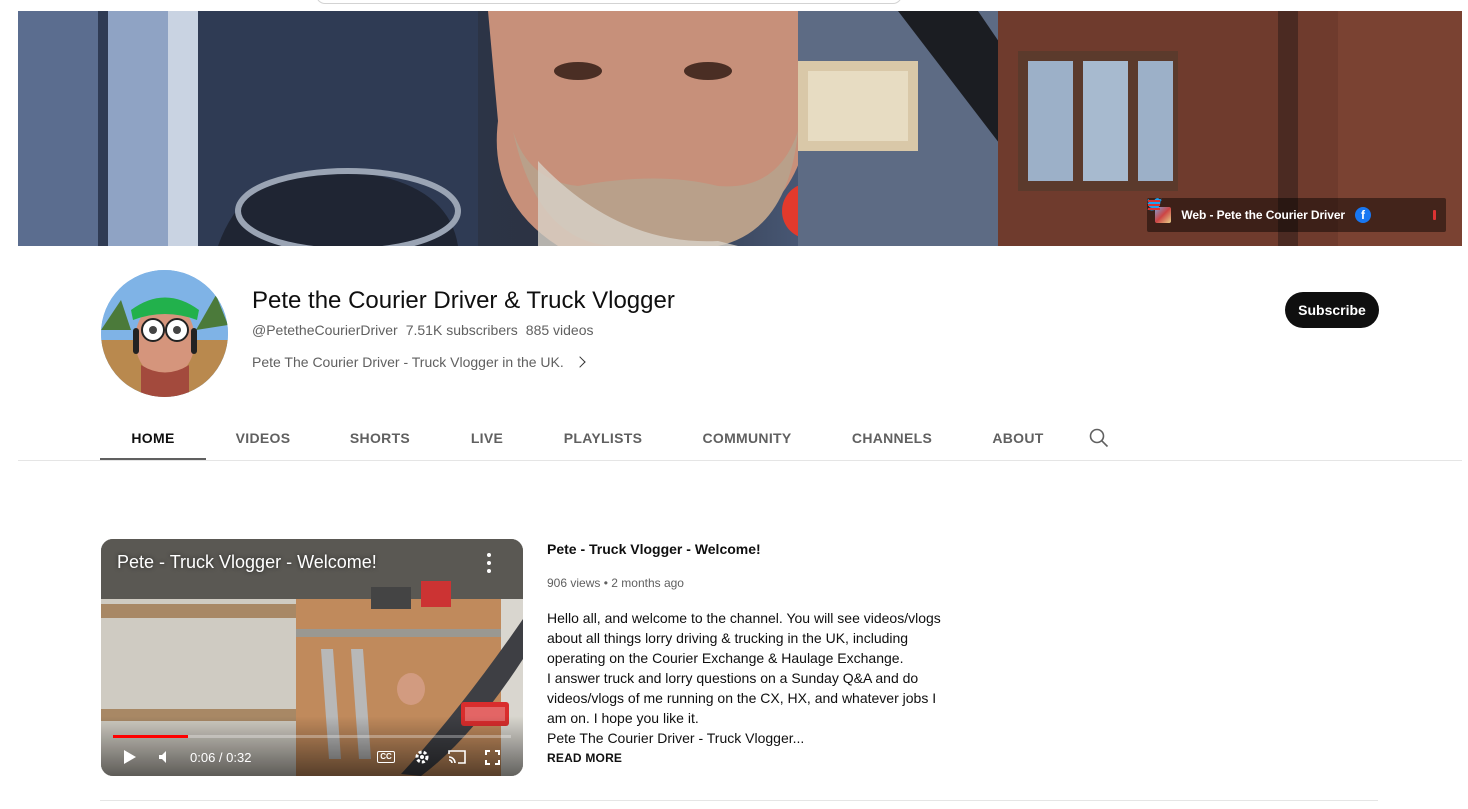  I want to click on tab-playlists: PLAYLISTS, so click(603, 438).